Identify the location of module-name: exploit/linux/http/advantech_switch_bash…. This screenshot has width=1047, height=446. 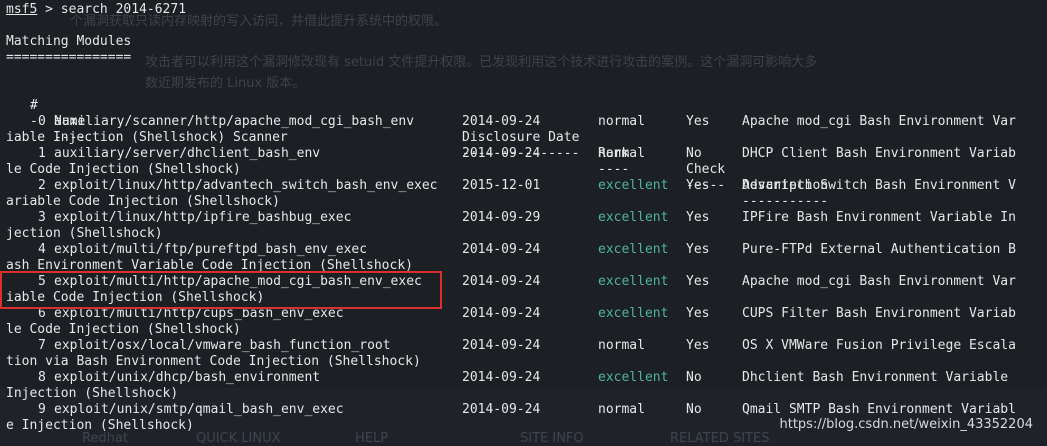
(246, 185).